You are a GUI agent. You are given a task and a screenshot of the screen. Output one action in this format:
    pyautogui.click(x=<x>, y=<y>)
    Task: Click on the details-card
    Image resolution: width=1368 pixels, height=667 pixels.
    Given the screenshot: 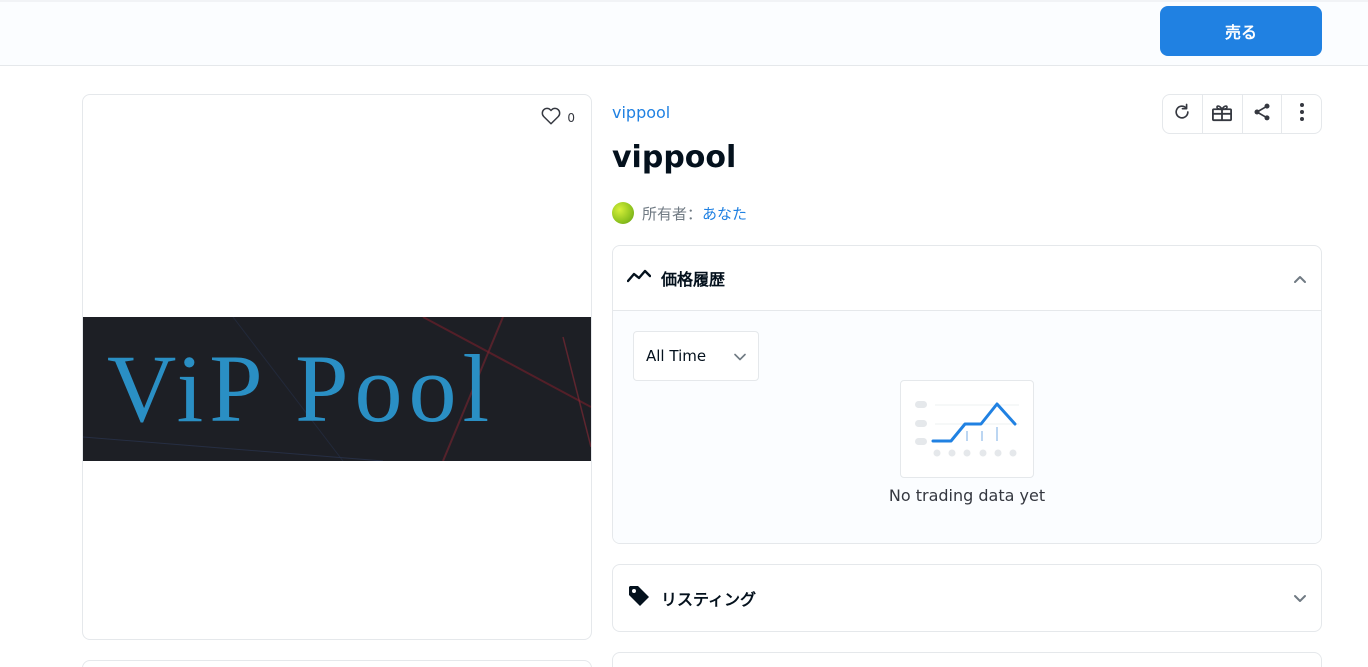 What is the action you would take?
    pyautogui.click(x=337, y=663)
    